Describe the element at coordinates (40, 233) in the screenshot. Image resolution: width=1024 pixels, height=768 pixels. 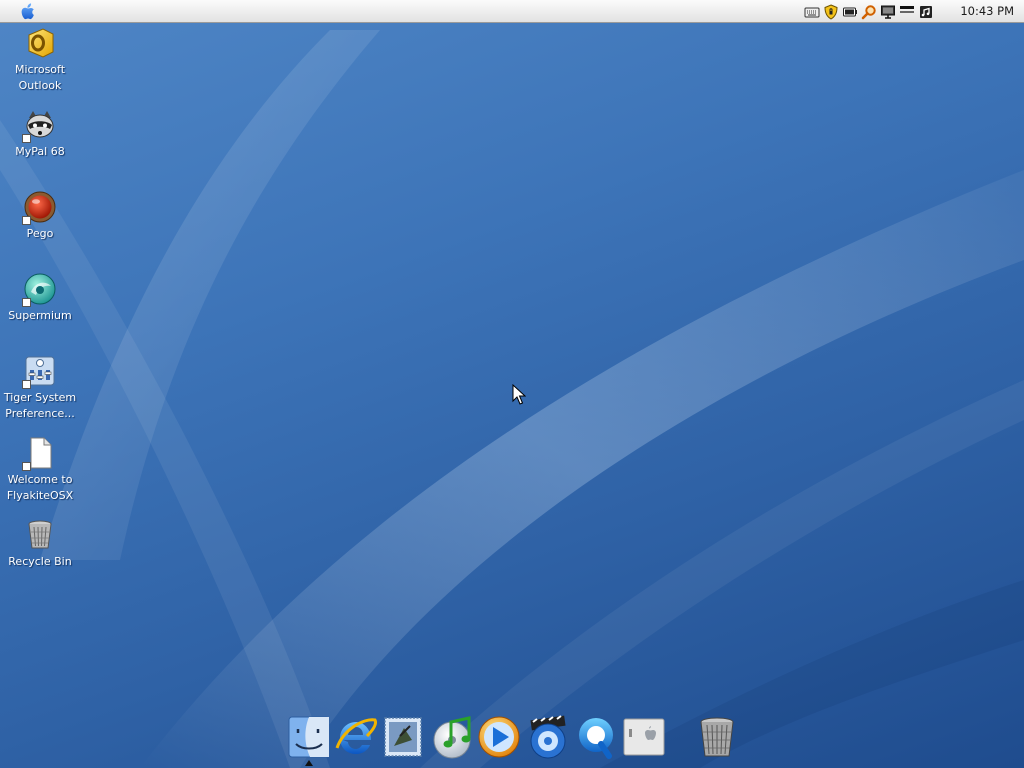
I see `desktop-icon-label: Pego` at that location.